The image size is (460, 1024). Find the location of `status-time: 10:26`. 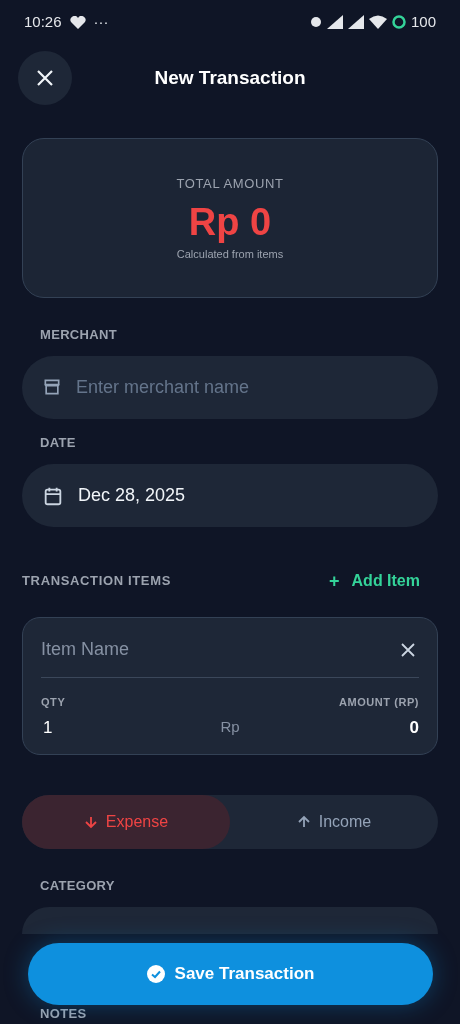

status-time: 10:26 is located at coordinates (43, 21).